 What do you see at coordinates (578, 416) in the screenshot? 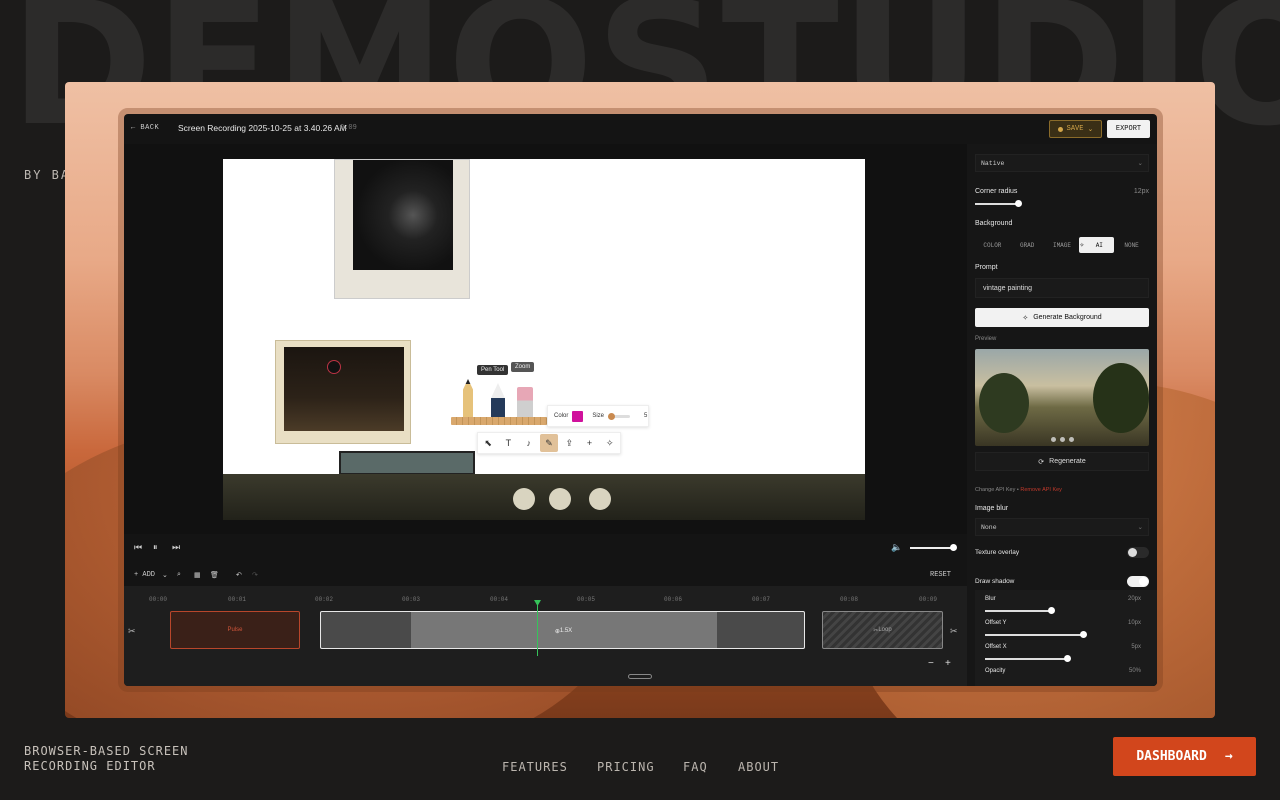
I see `color-swatch` at bounding box center [578, 416].